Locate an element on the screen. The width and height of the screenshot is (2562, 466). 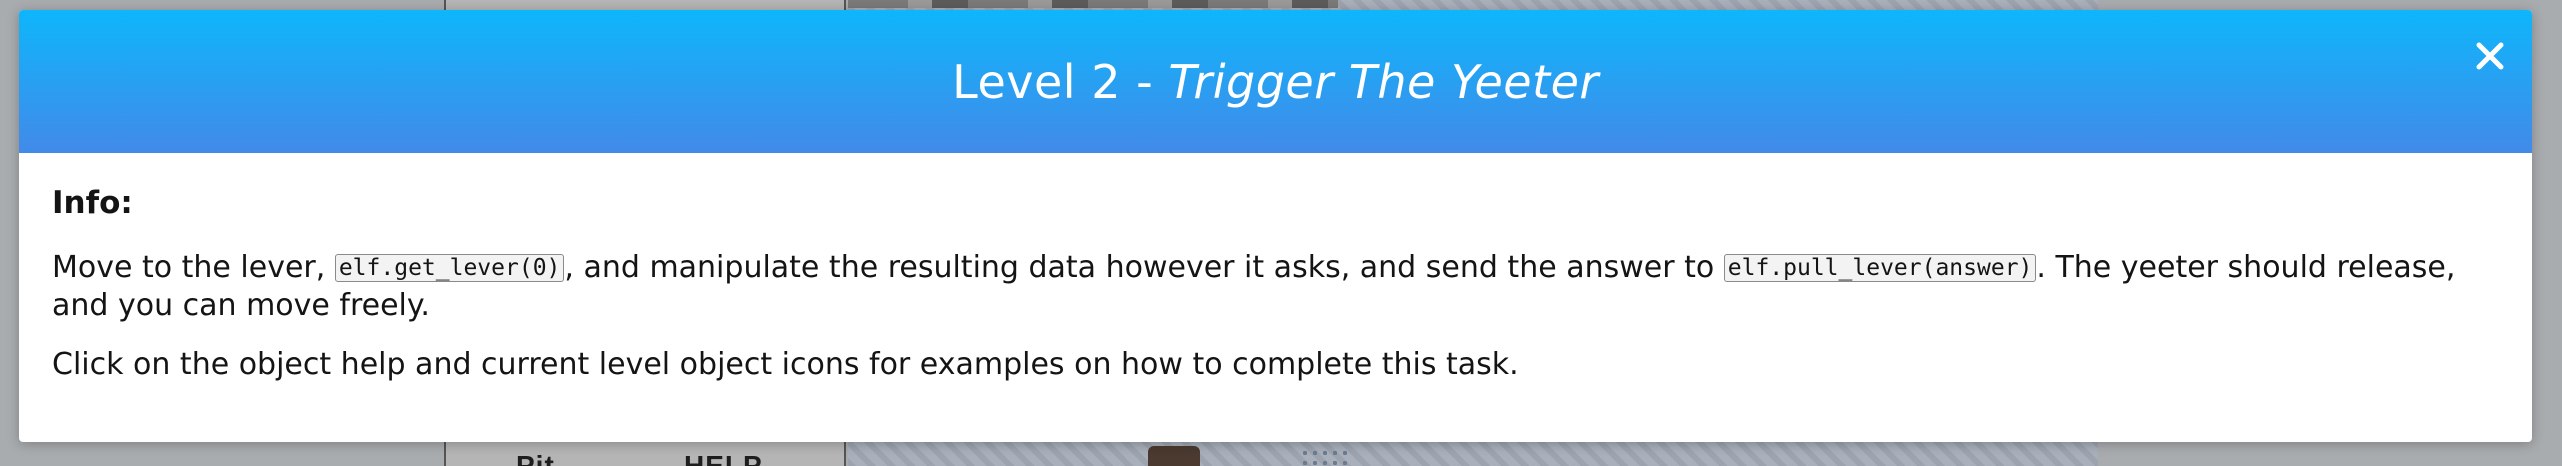
instructions-text-1: Move to the lever, is located at coordinates (193, 267).